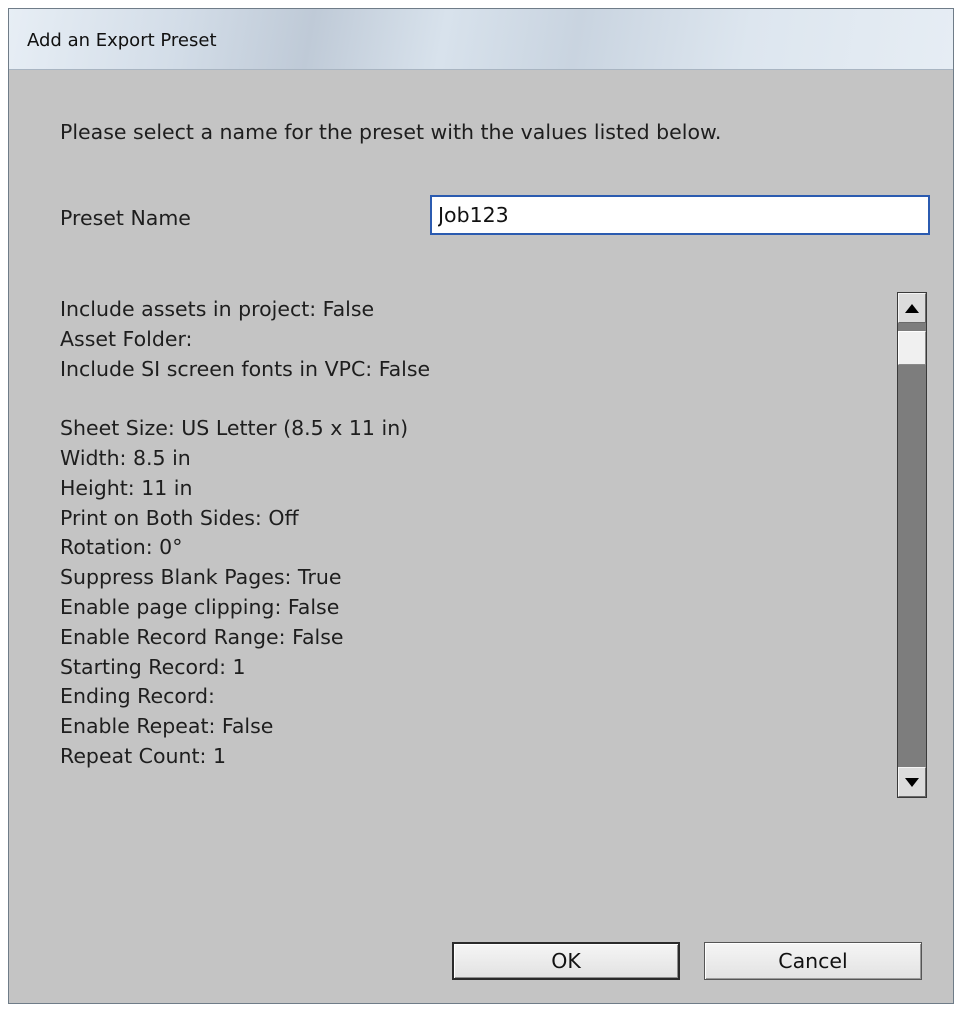  Describe the element at coordinates (912, 348) in the screenshot. I see `scroll-thumb` at that location.